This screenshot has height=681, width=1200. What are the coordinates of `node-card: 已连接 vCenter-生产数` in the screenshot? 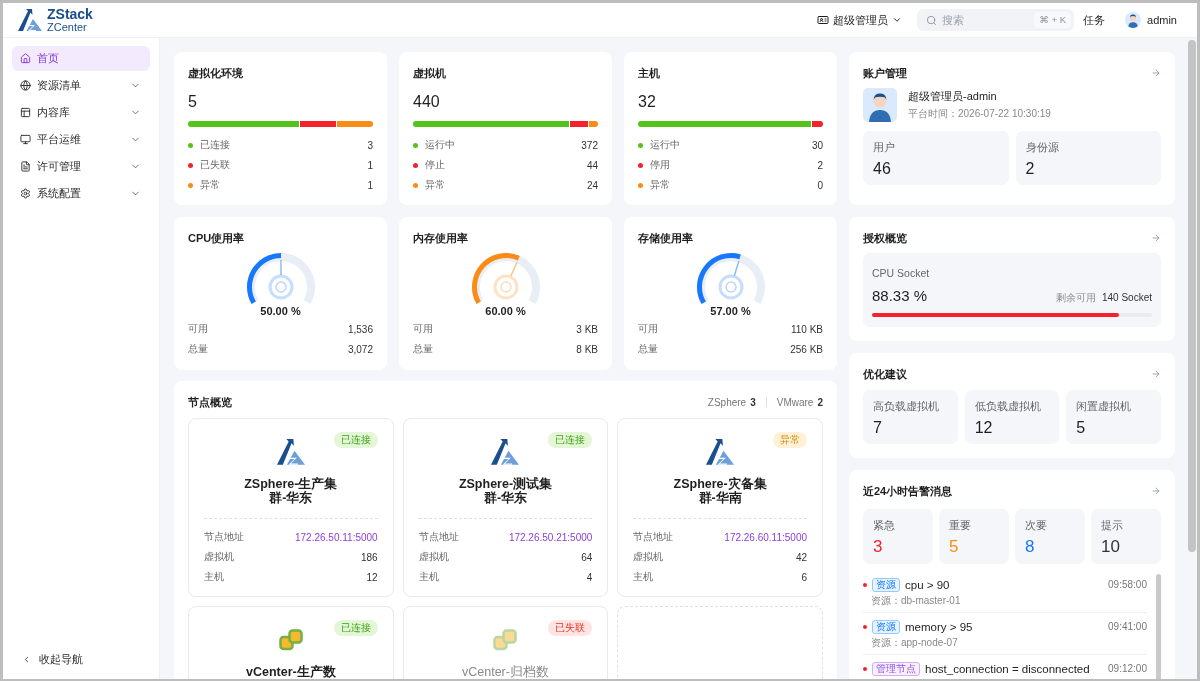 It's located at (291, 642).